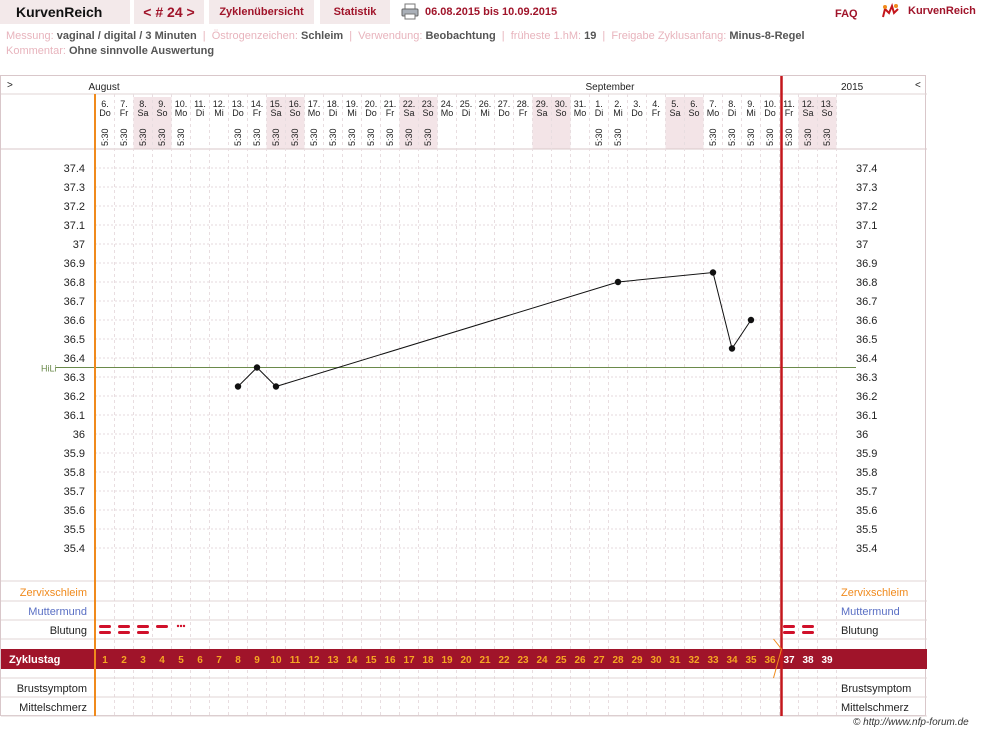  Describe the element at coordinates (65, 12) in the screenshot. I see `brand-title: KurvenReich` at that location.